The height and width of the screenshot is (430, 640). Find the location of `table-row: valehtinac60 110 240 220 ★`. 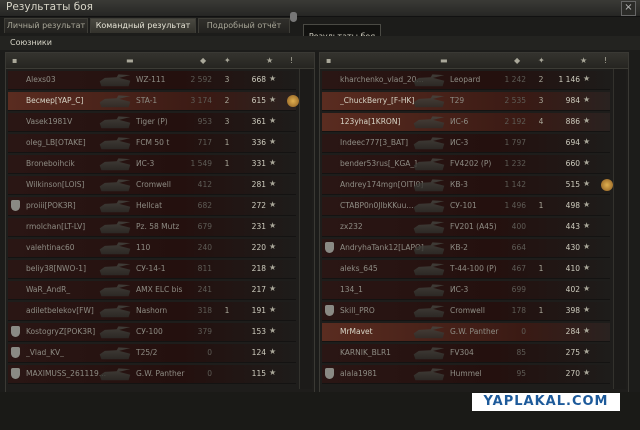

table-row: valehtinac60 110 240 220 ★ is located at coordinates (152, 248).